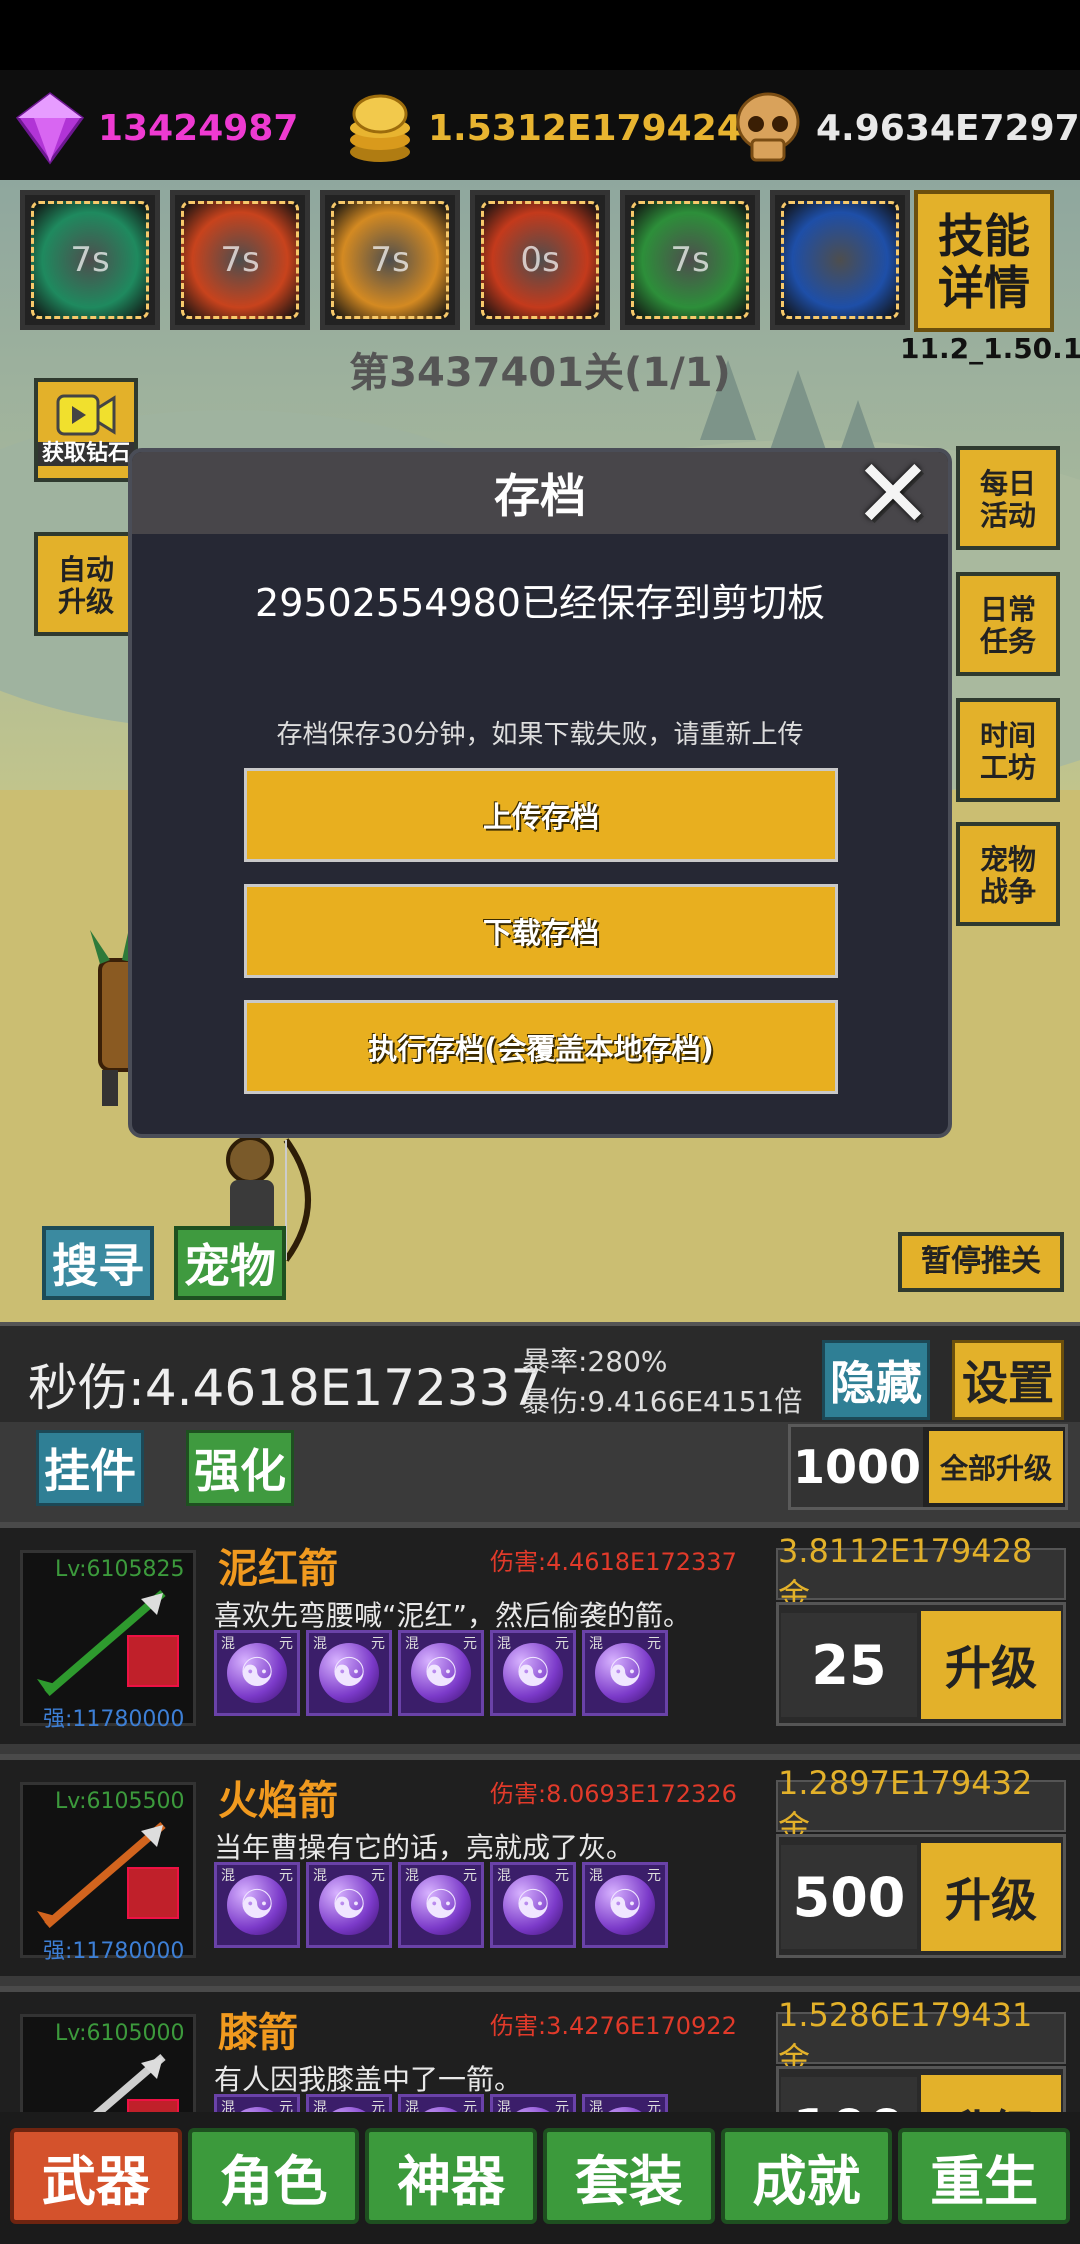 The width and height of the screenshot is (1080, 2244). Describe the element at coordinates (108, 1873) in the screenshot. I see `weapon-icon: Lv:6105500 强:11780000` at that location.